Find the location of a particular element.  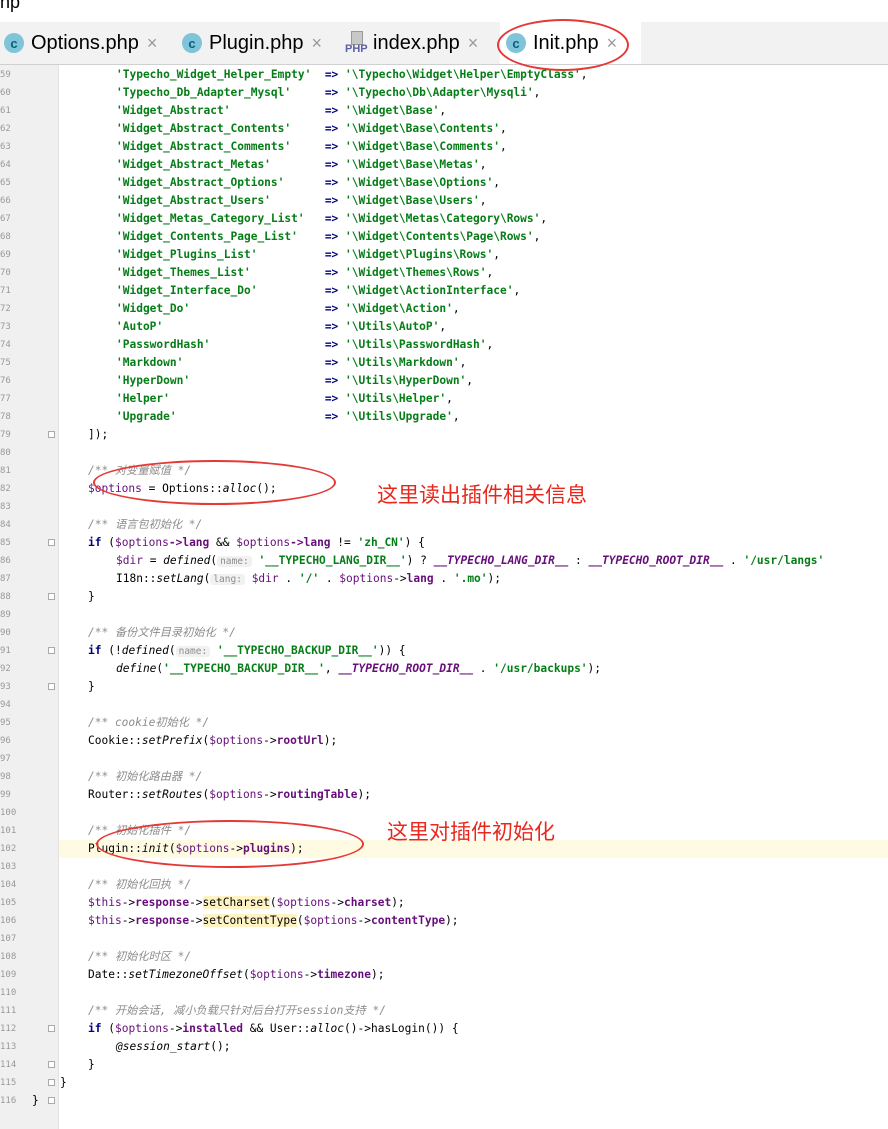

code-token: 'Widget_Do' is located at coordinates (153, 308).